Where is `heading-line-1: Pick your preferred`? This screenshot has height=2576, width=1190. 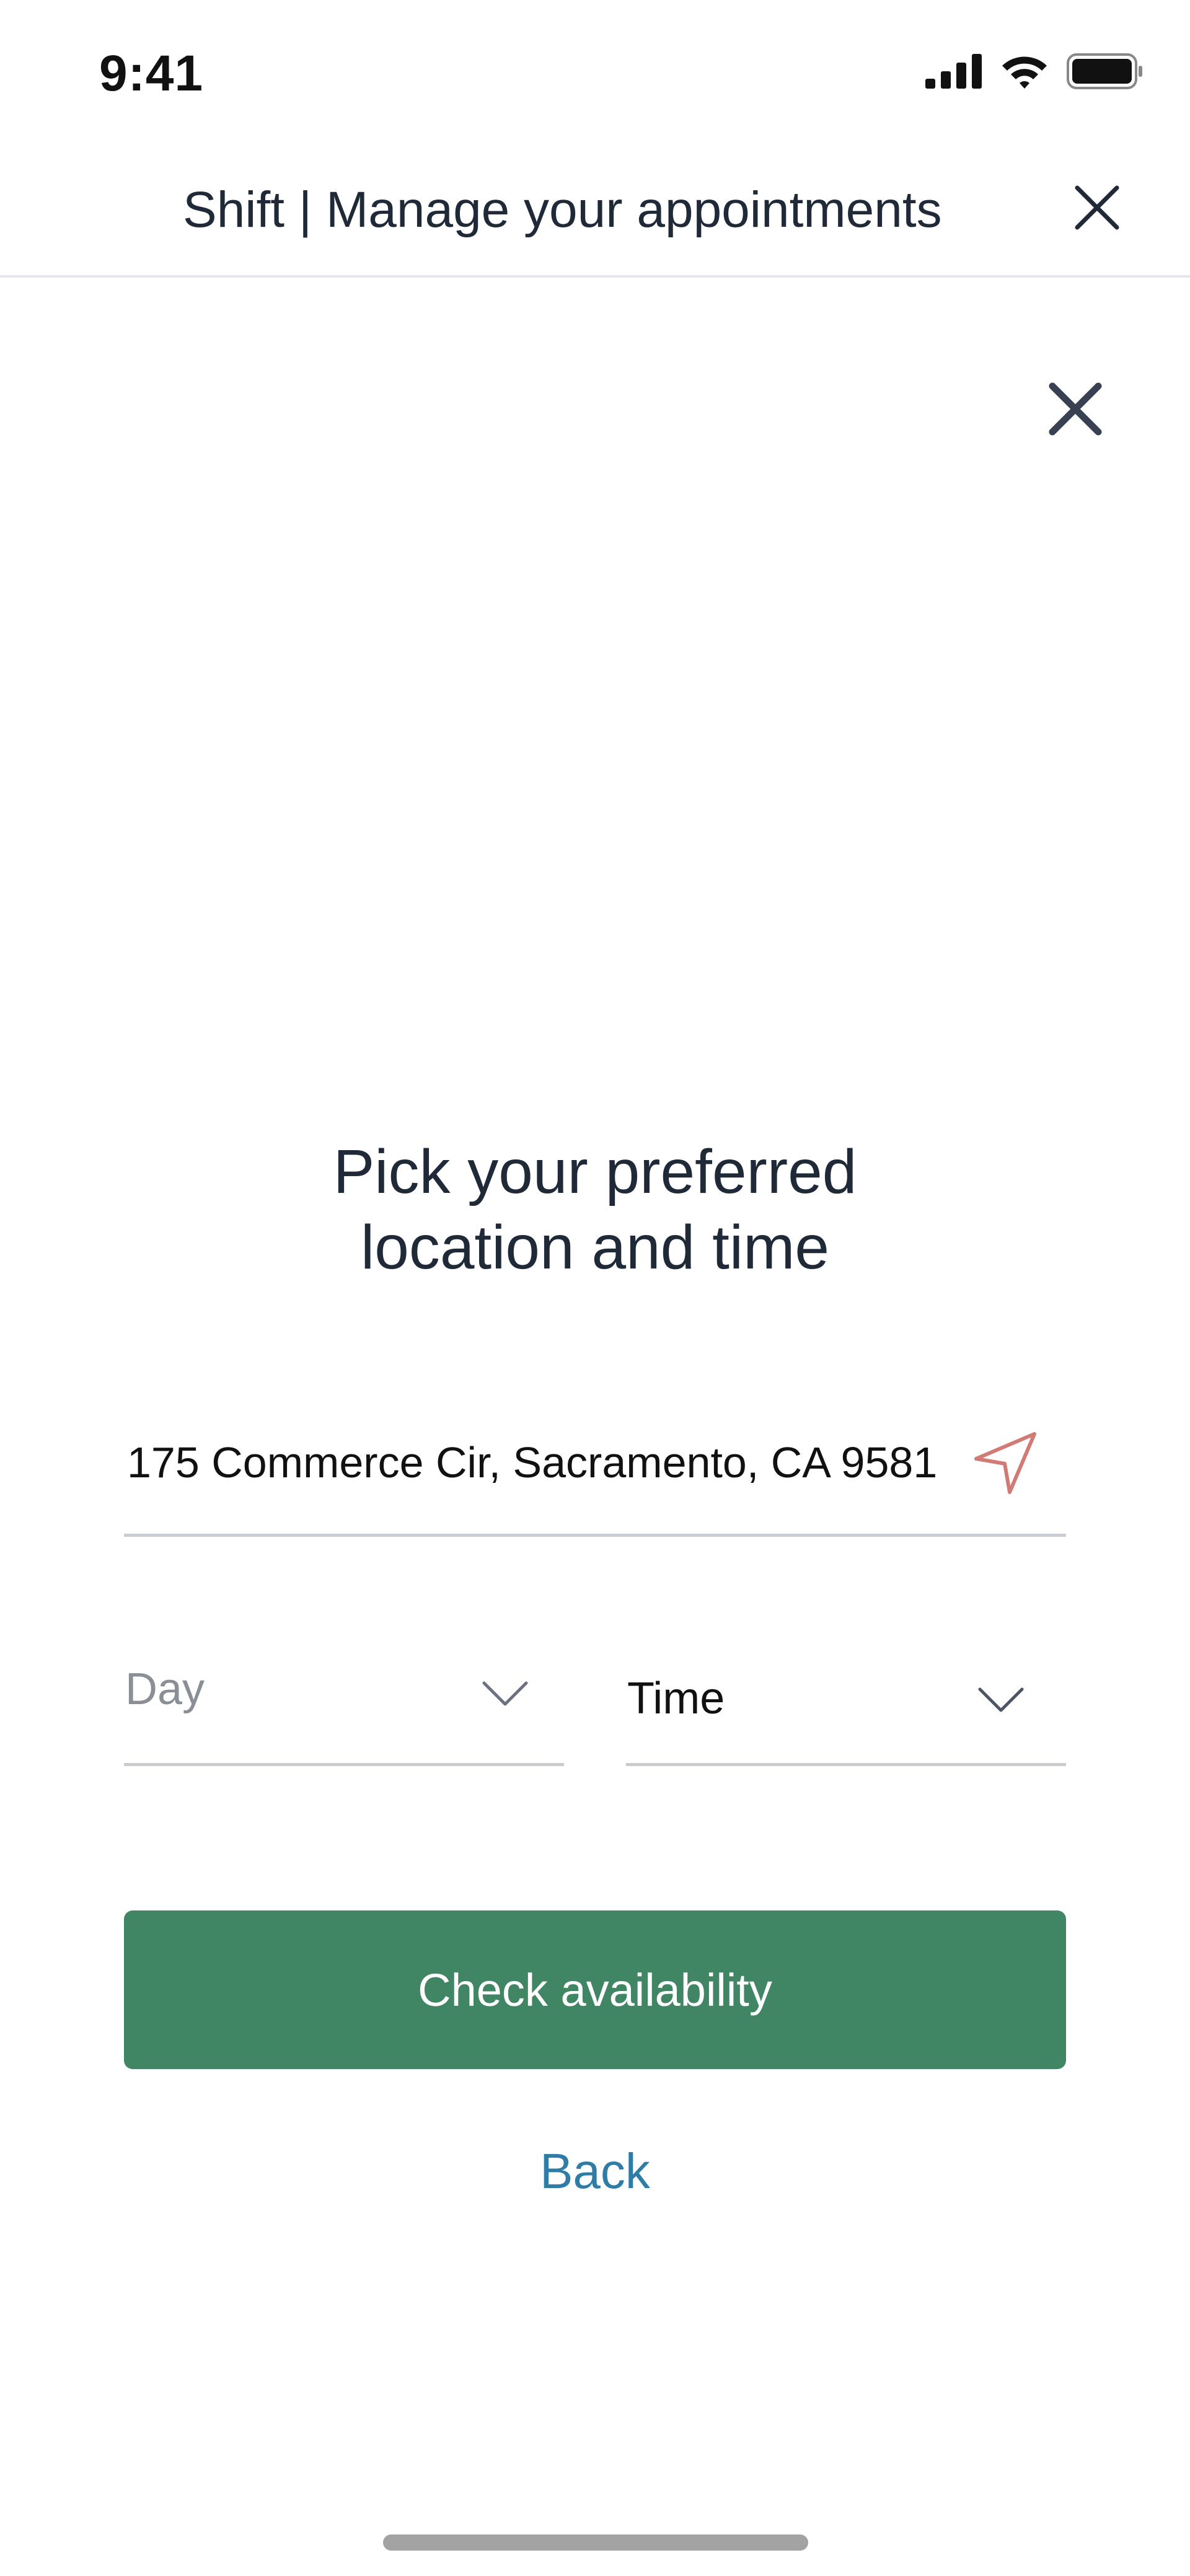
heading-line-1: Pick your preferred is located at coordinates (595, 1172).